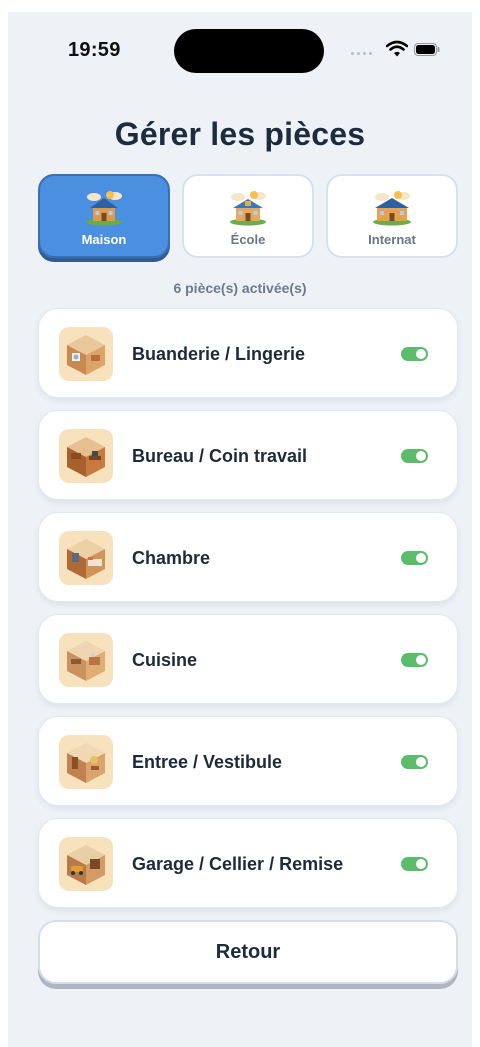 Image resolution: width=480 pixels, height=1047 pixels. Describe the element at coordinates (219, 354) in the screenshot. I see `room-name: Buanderie / Lingerie` at that location.